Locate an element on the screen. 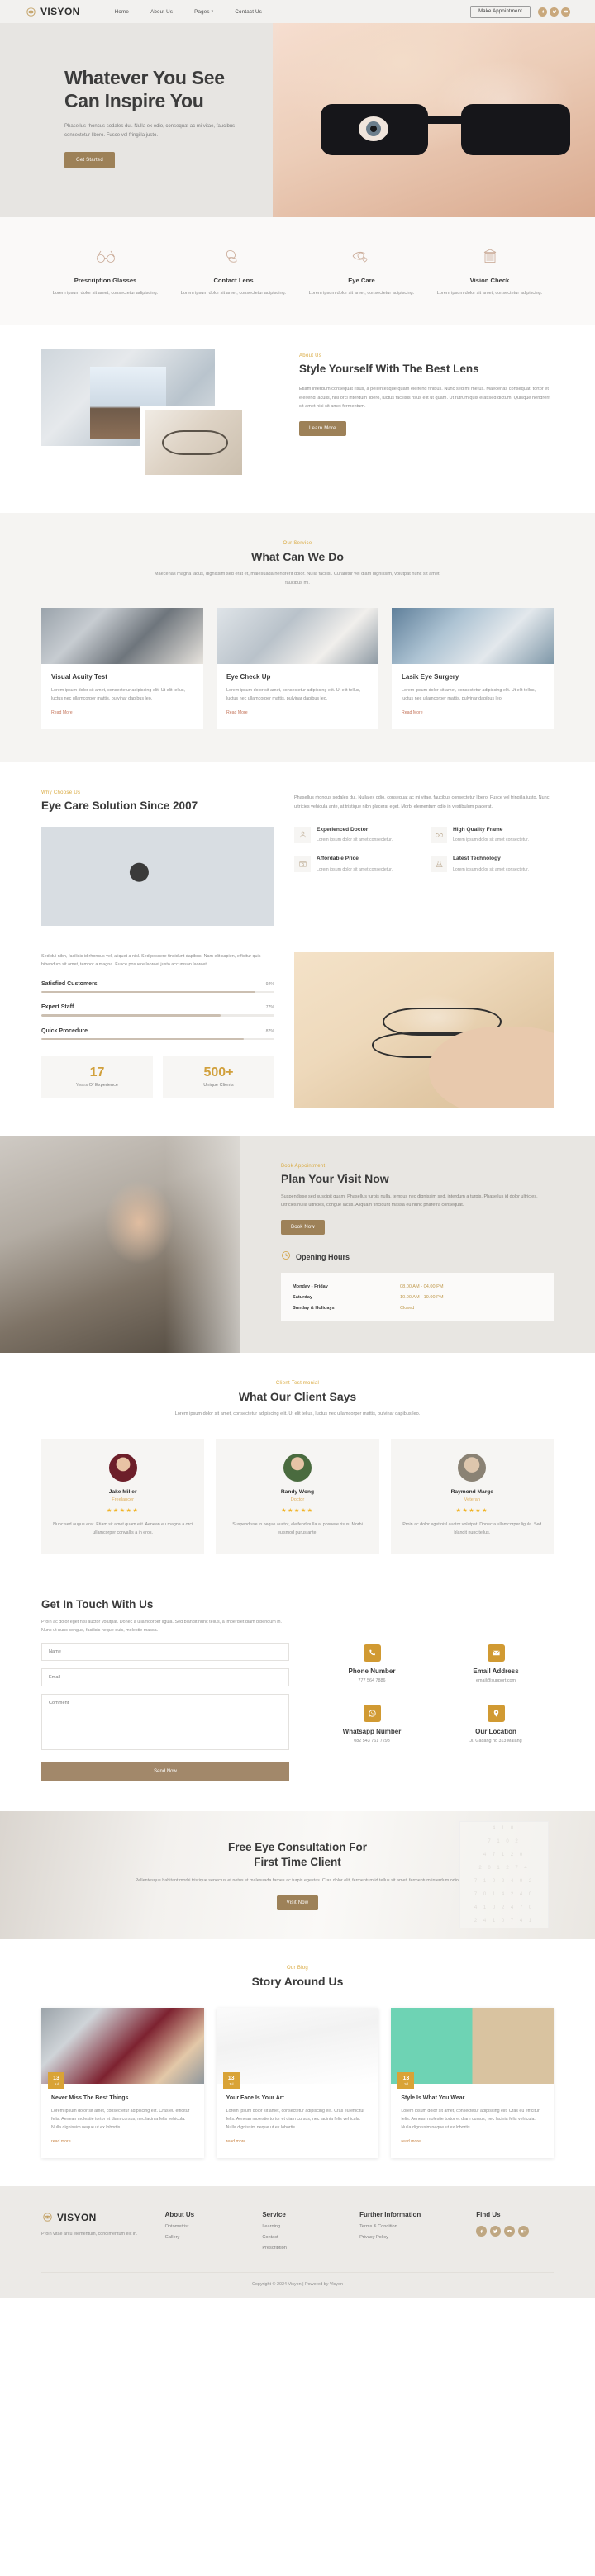  about-eyebrow: About Us is located at coordinates (310, 356).